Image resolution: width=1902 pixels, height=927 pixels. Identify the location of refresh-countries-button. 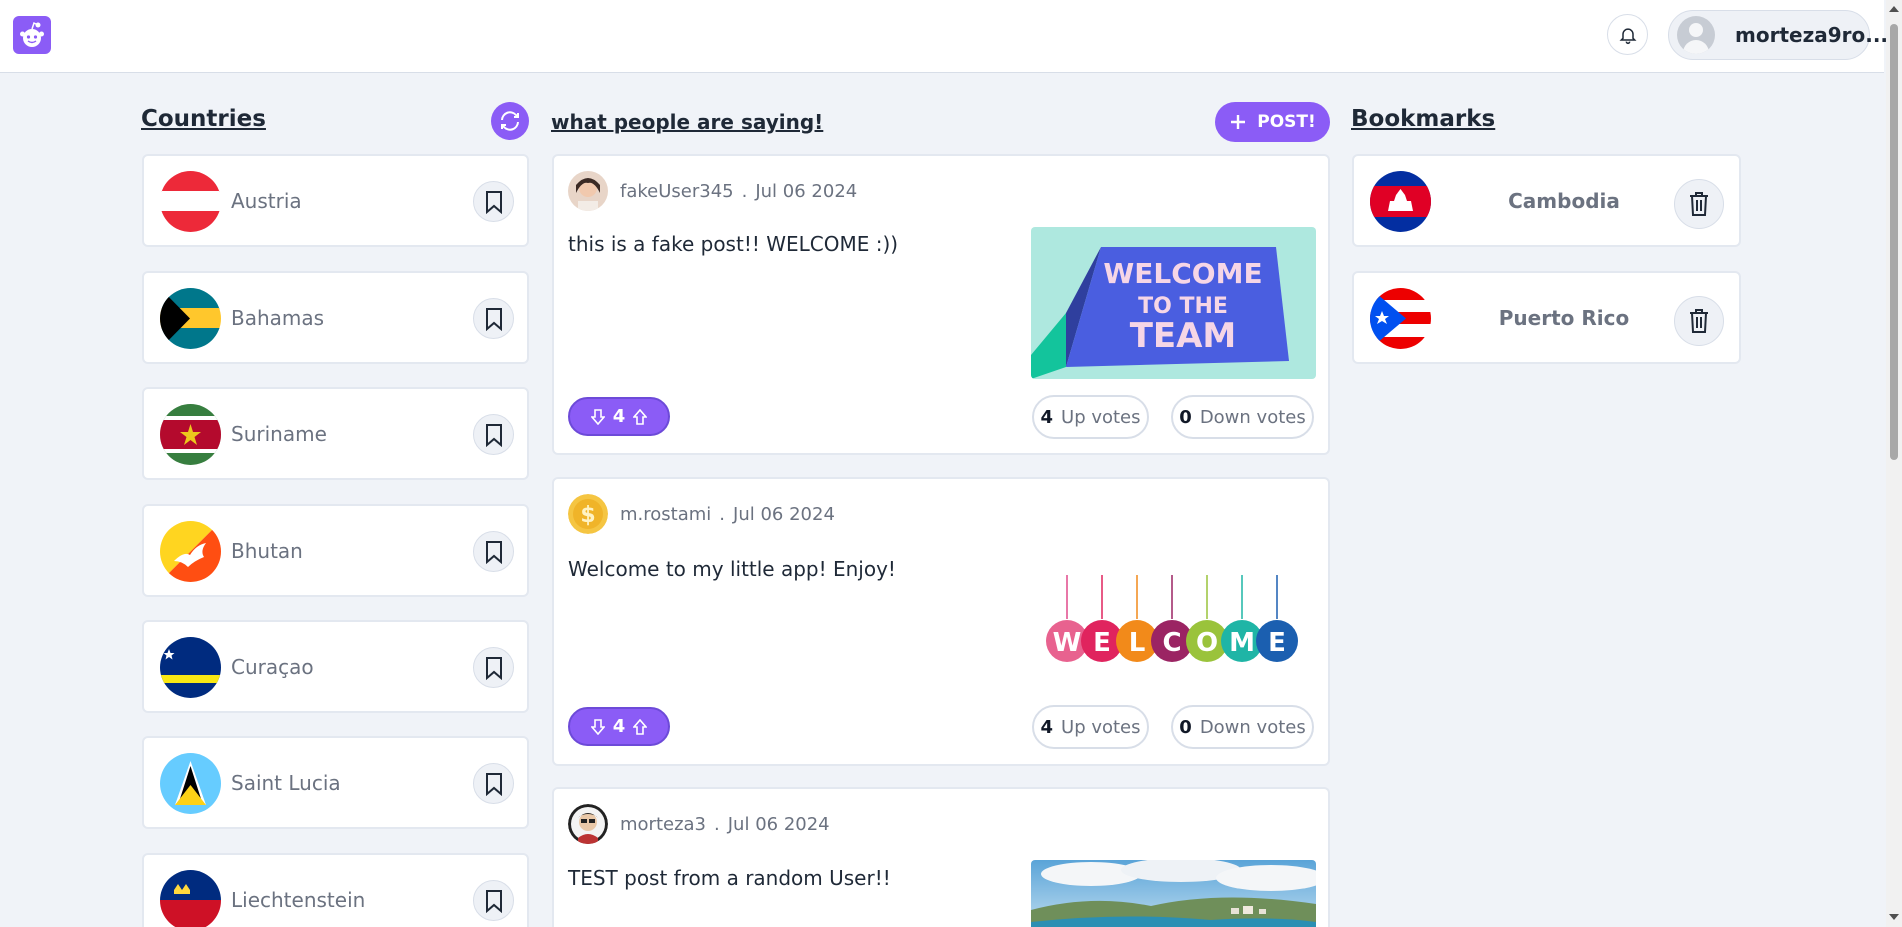
(510, 121).